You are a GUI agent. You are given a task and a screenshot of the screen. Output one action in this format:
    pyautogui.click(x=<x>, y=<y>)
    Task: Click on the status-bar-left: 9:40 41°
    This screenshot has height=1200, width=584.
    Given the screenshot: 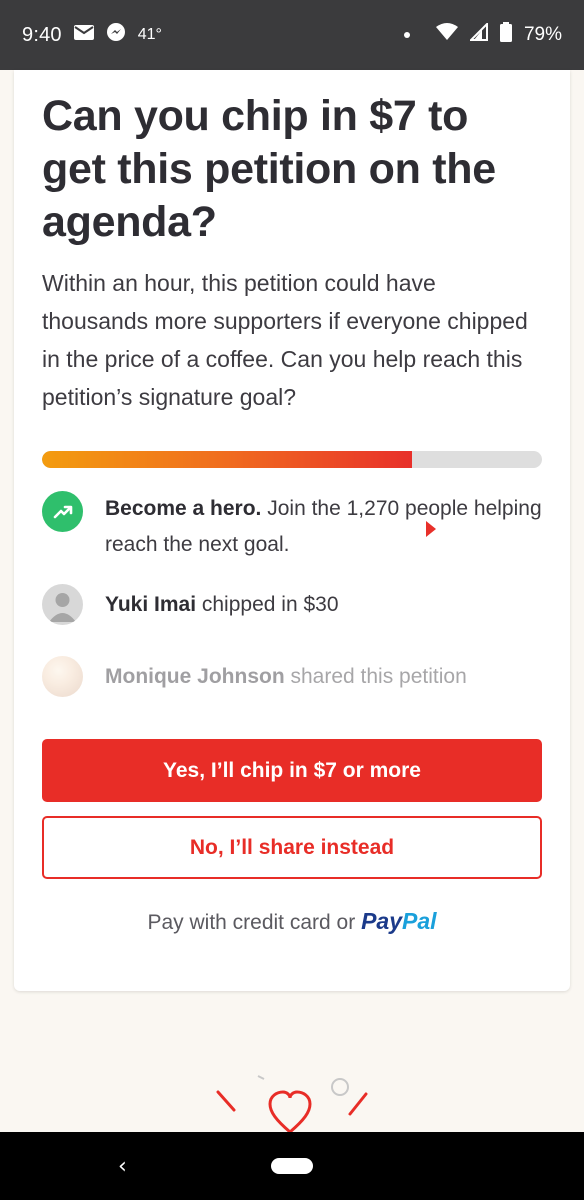 What is the action you would take?
    pyautogui.click(x=92, y=35)
    